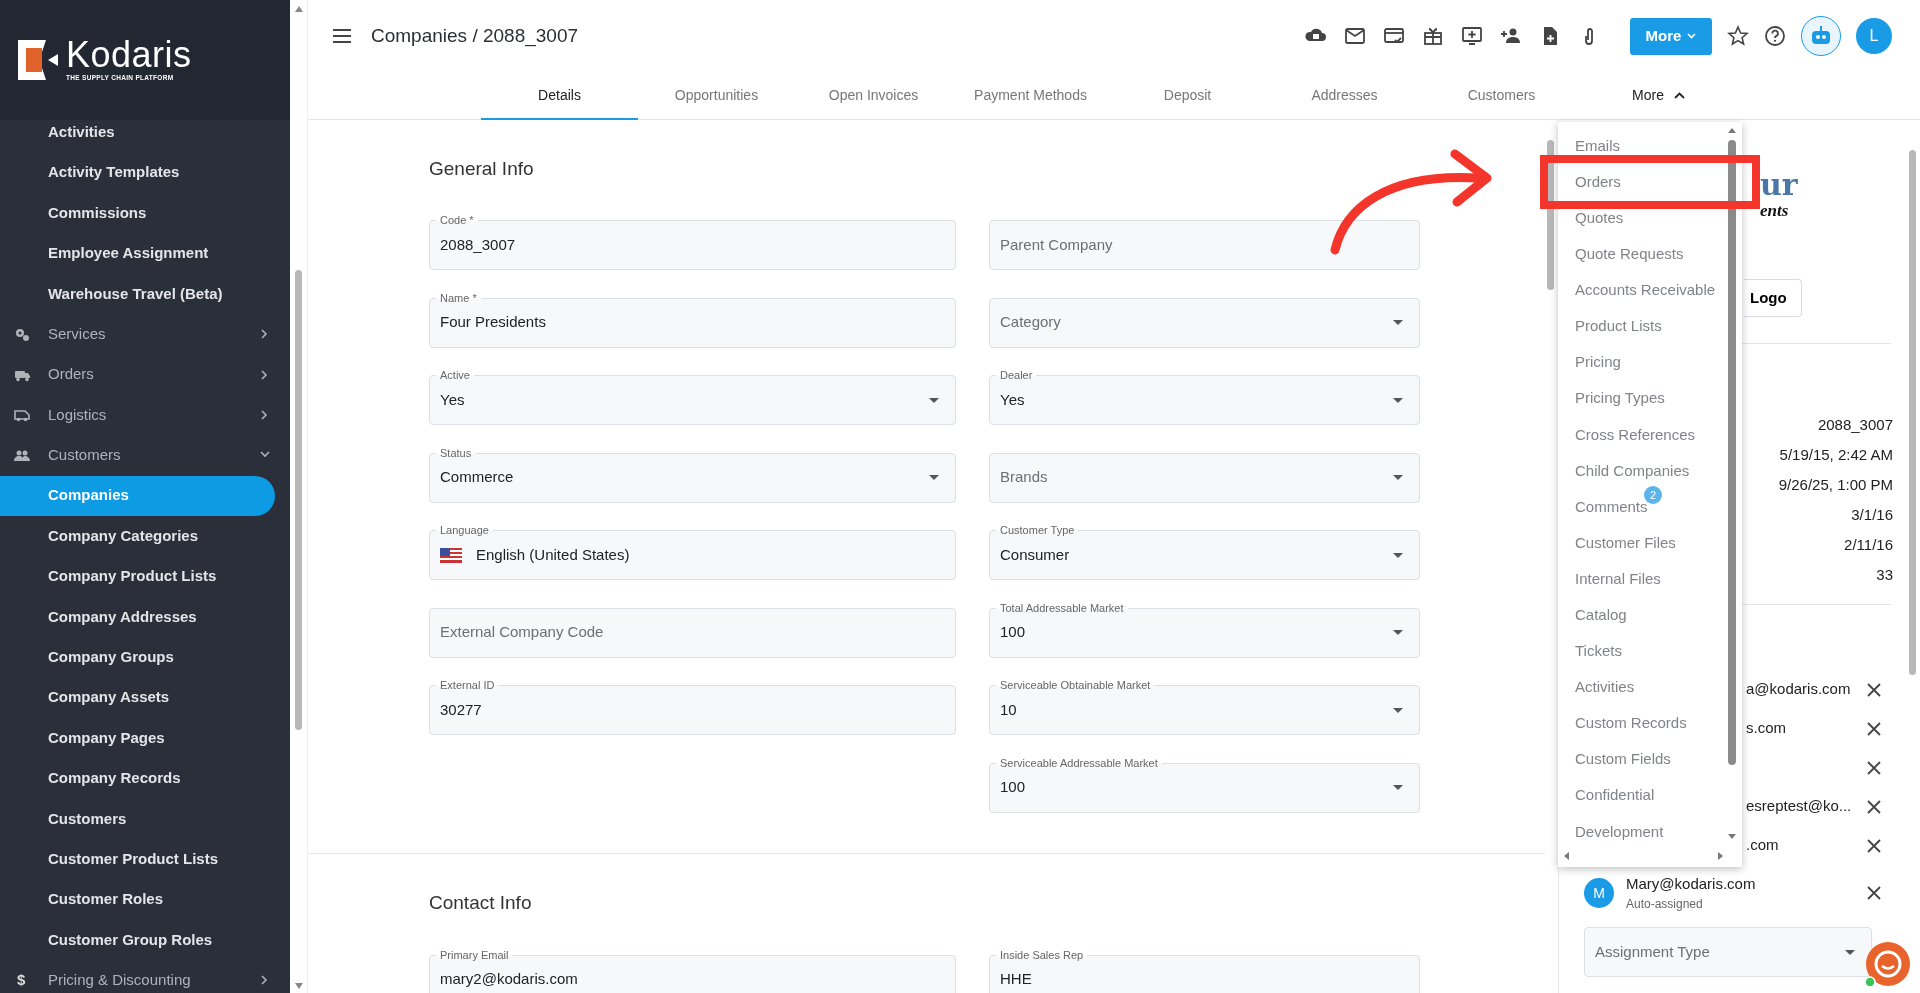  What do you see at coordinates (1868, 545) in the screenshot?
I see `detail-value: 2/11/16` at bounding box center [1868, 545].